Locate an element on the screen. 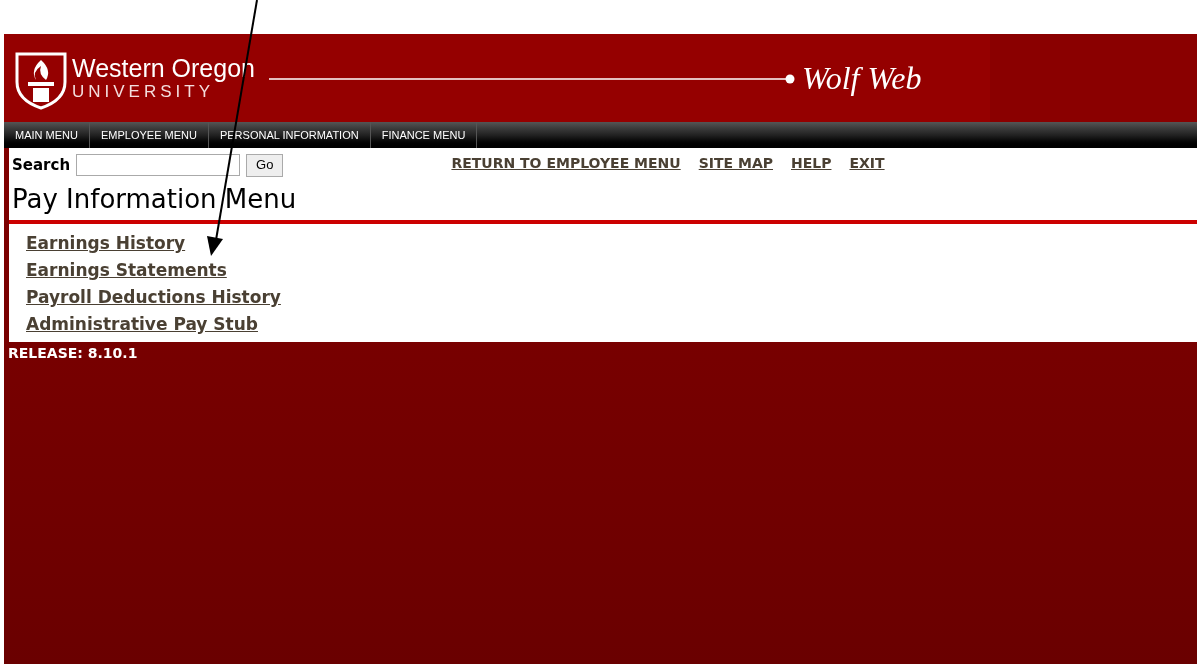 The image size is (1197, 664). page-title: Pay Information Menu is located at coordinates (154, 199).